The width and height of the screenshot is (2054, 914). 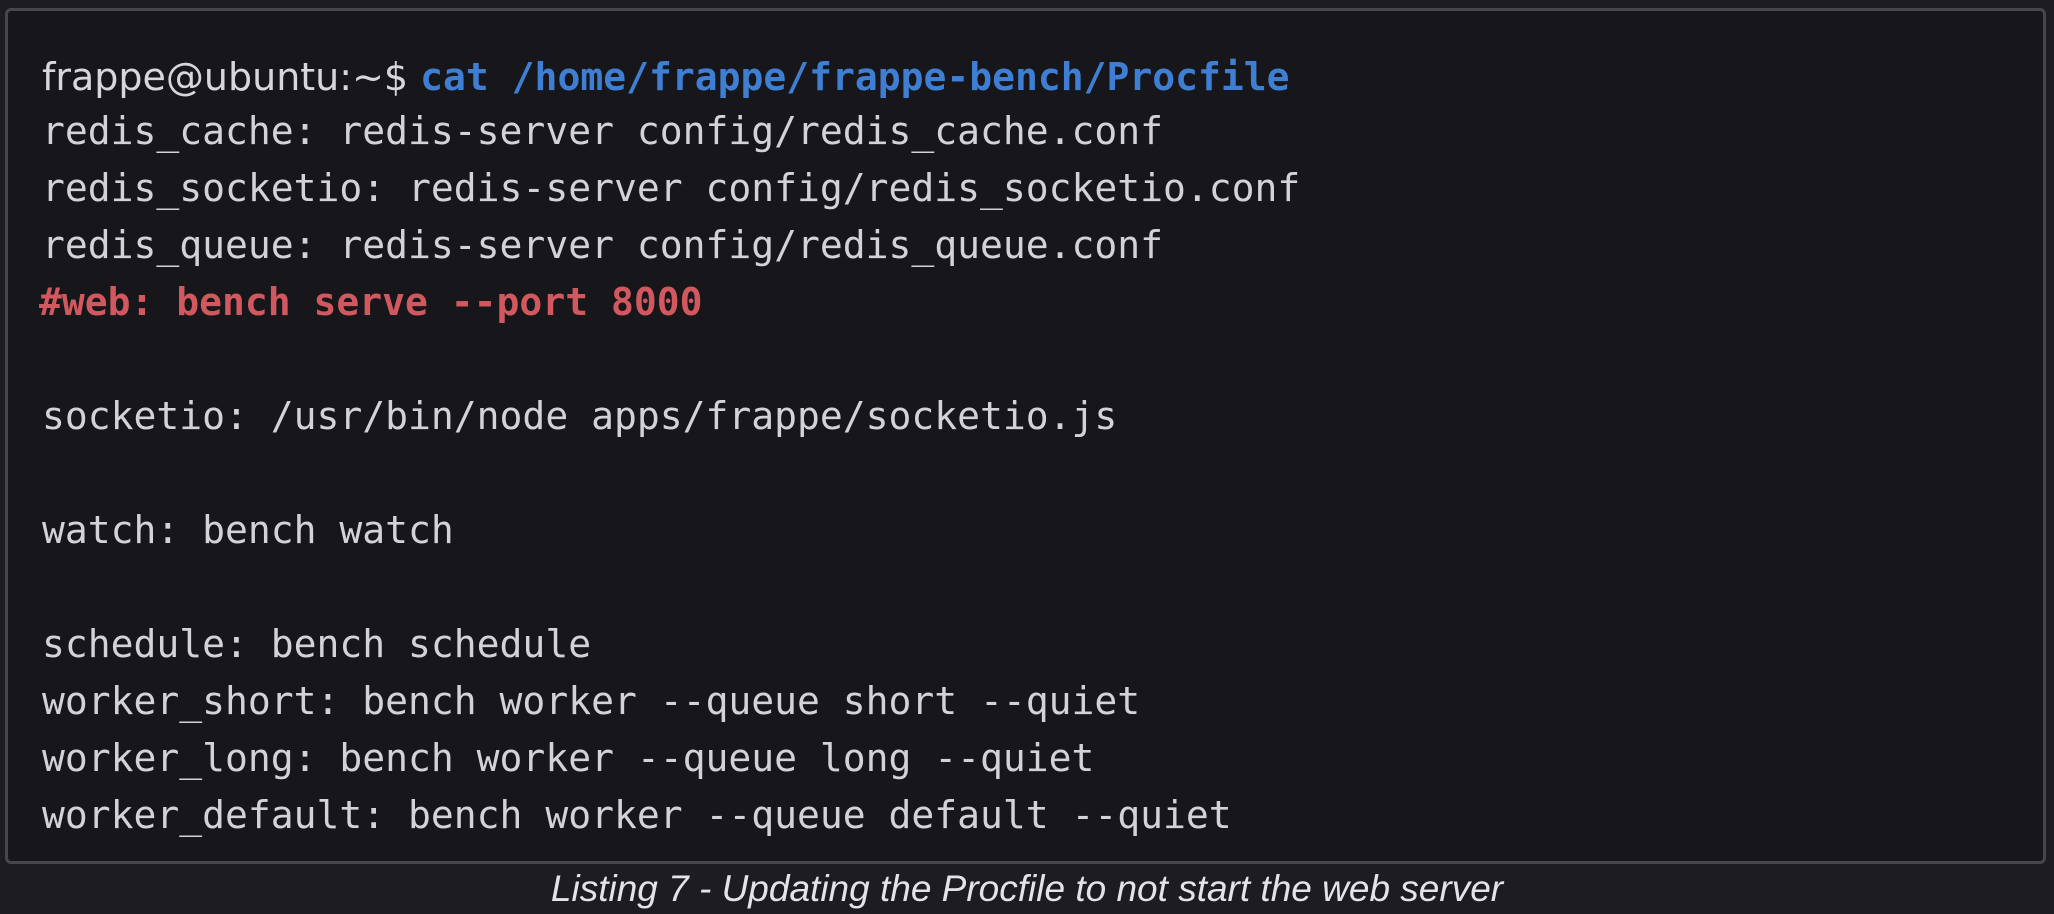 I want to click on commented-output-line: #web: bench serve --port 8000, so click(x=371, y=302).